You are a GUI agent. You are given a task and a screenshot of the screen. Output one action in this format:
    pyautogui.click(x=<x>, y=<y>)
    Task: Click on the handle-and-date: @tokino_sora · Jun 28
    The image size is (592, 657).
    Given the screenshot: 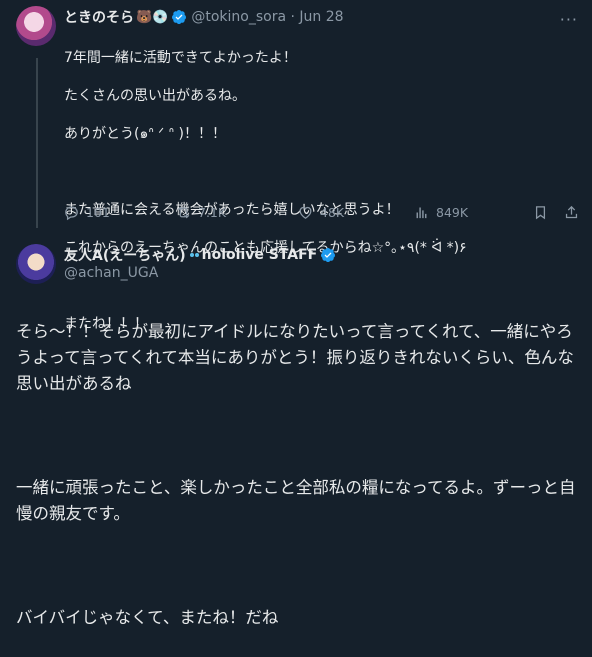 What is the action you would take?
    pyautogui.click(x=267, y=17)
    